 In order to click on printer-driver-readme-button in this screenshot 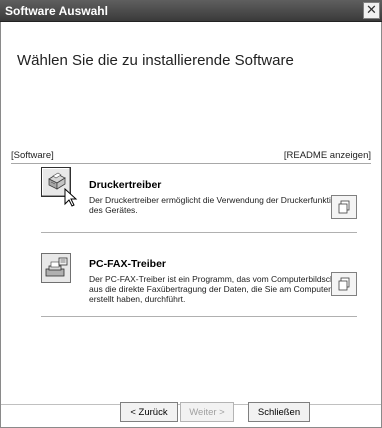, I will do `click(344, 207)`.